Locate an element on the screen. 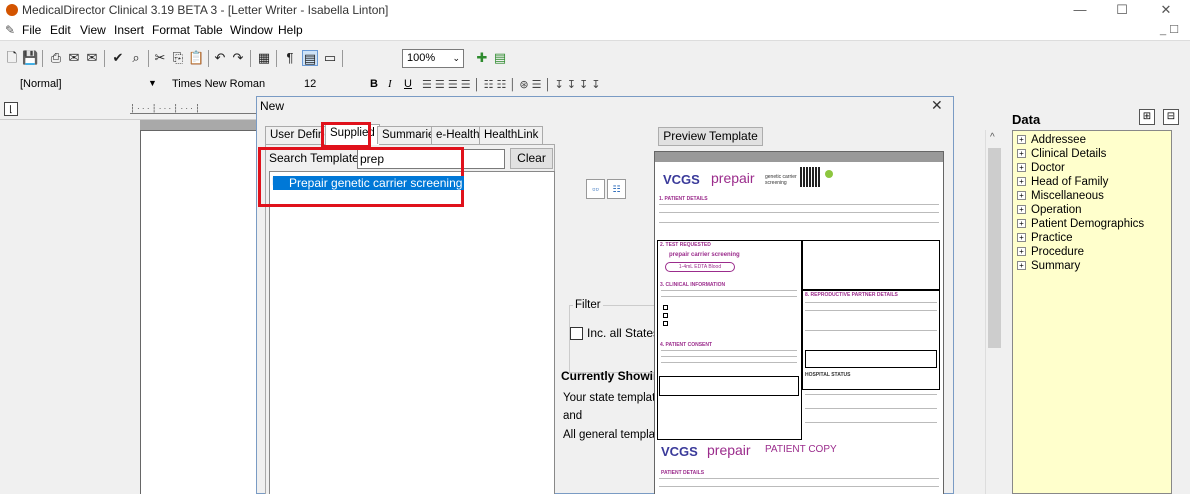 The width and height of the screenshot is (1190, 494). show-formatting-icon: ¶ is located at coordinates (290, 58).